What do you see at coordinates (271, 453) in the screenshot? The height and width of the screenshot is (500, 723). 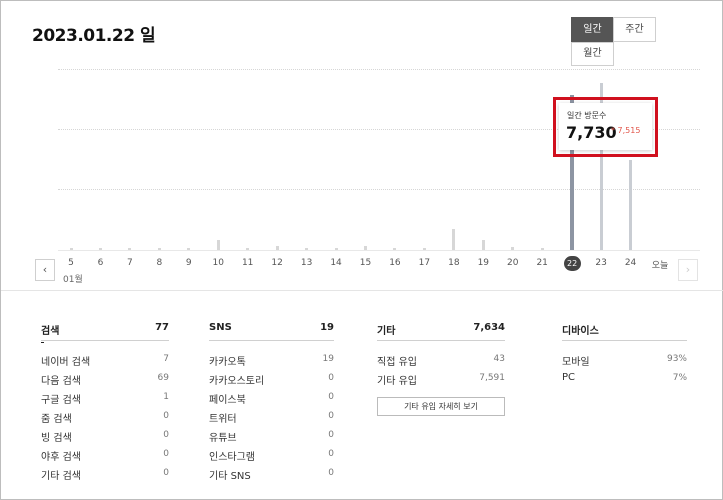 I see `list-item: 인스타그램 0` at bounding box center [271, 453].